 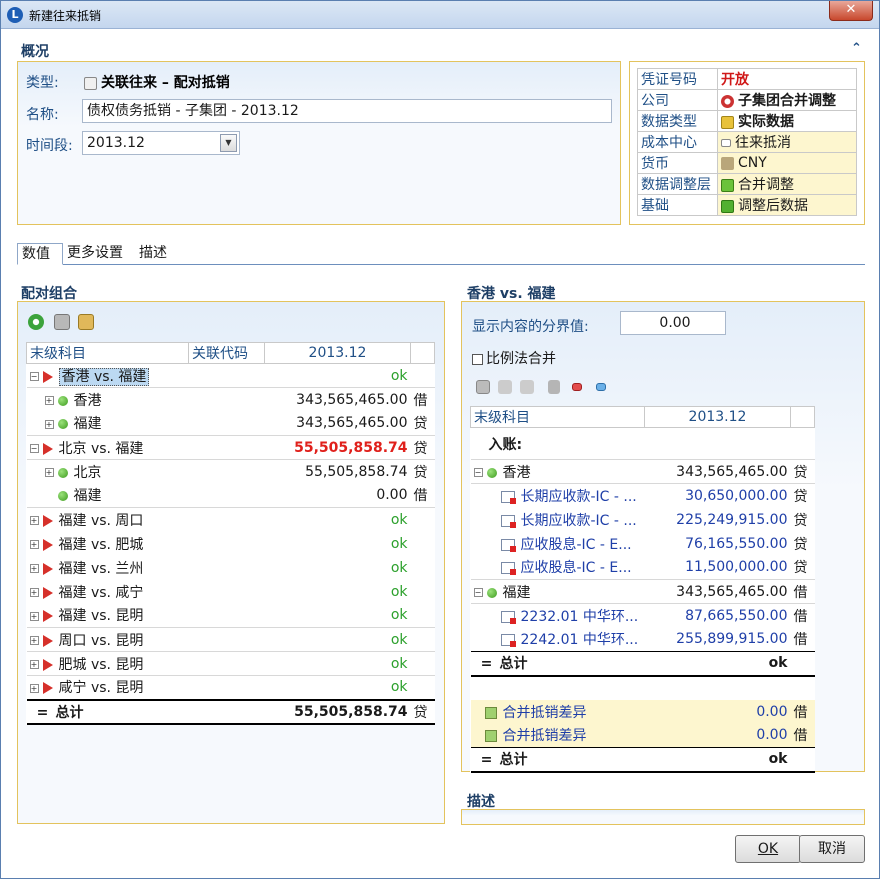 What do you see at coordinates (677, 163) in the screenshot?
I see `prop-key: 货币` at bounding box center [677, 163].